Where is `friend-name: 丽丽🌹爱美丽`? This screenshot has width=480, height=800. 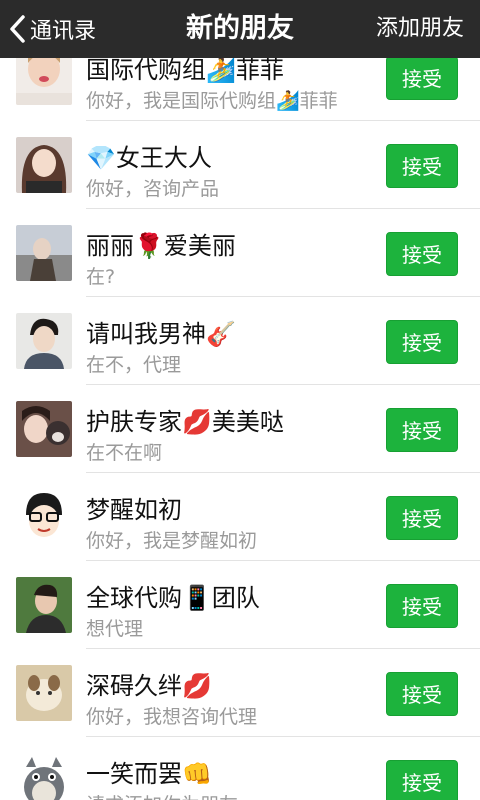 friend-name: 丽丽🌹爱美丽 is located at coordinates (161, 246).